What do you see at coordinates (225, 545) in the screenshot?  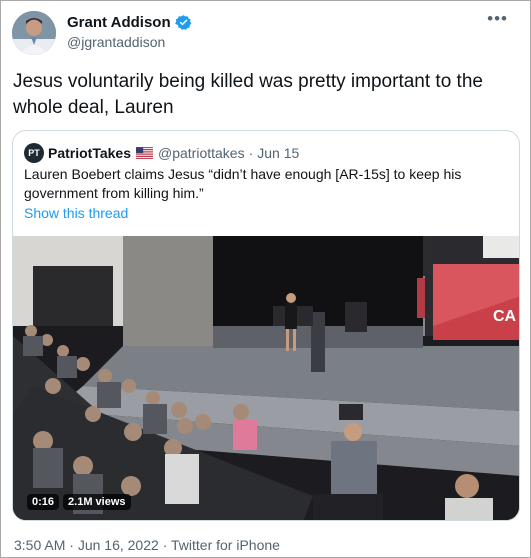 I see `tweet-source: Twitter for iPhone` at bounding box center [225, 545].